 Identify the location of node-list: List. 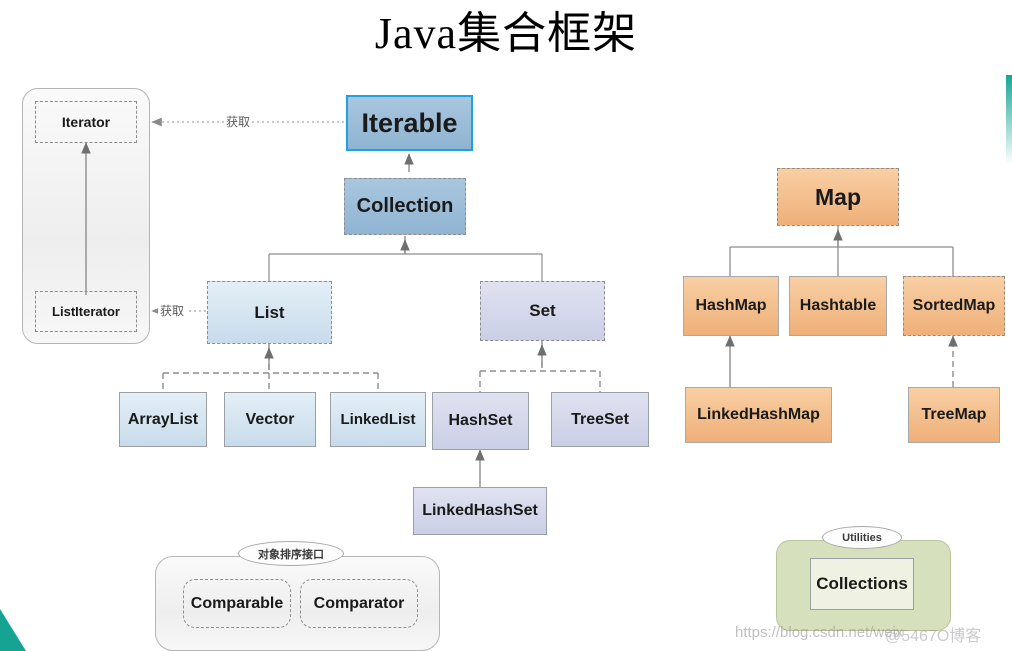
(269, 312).